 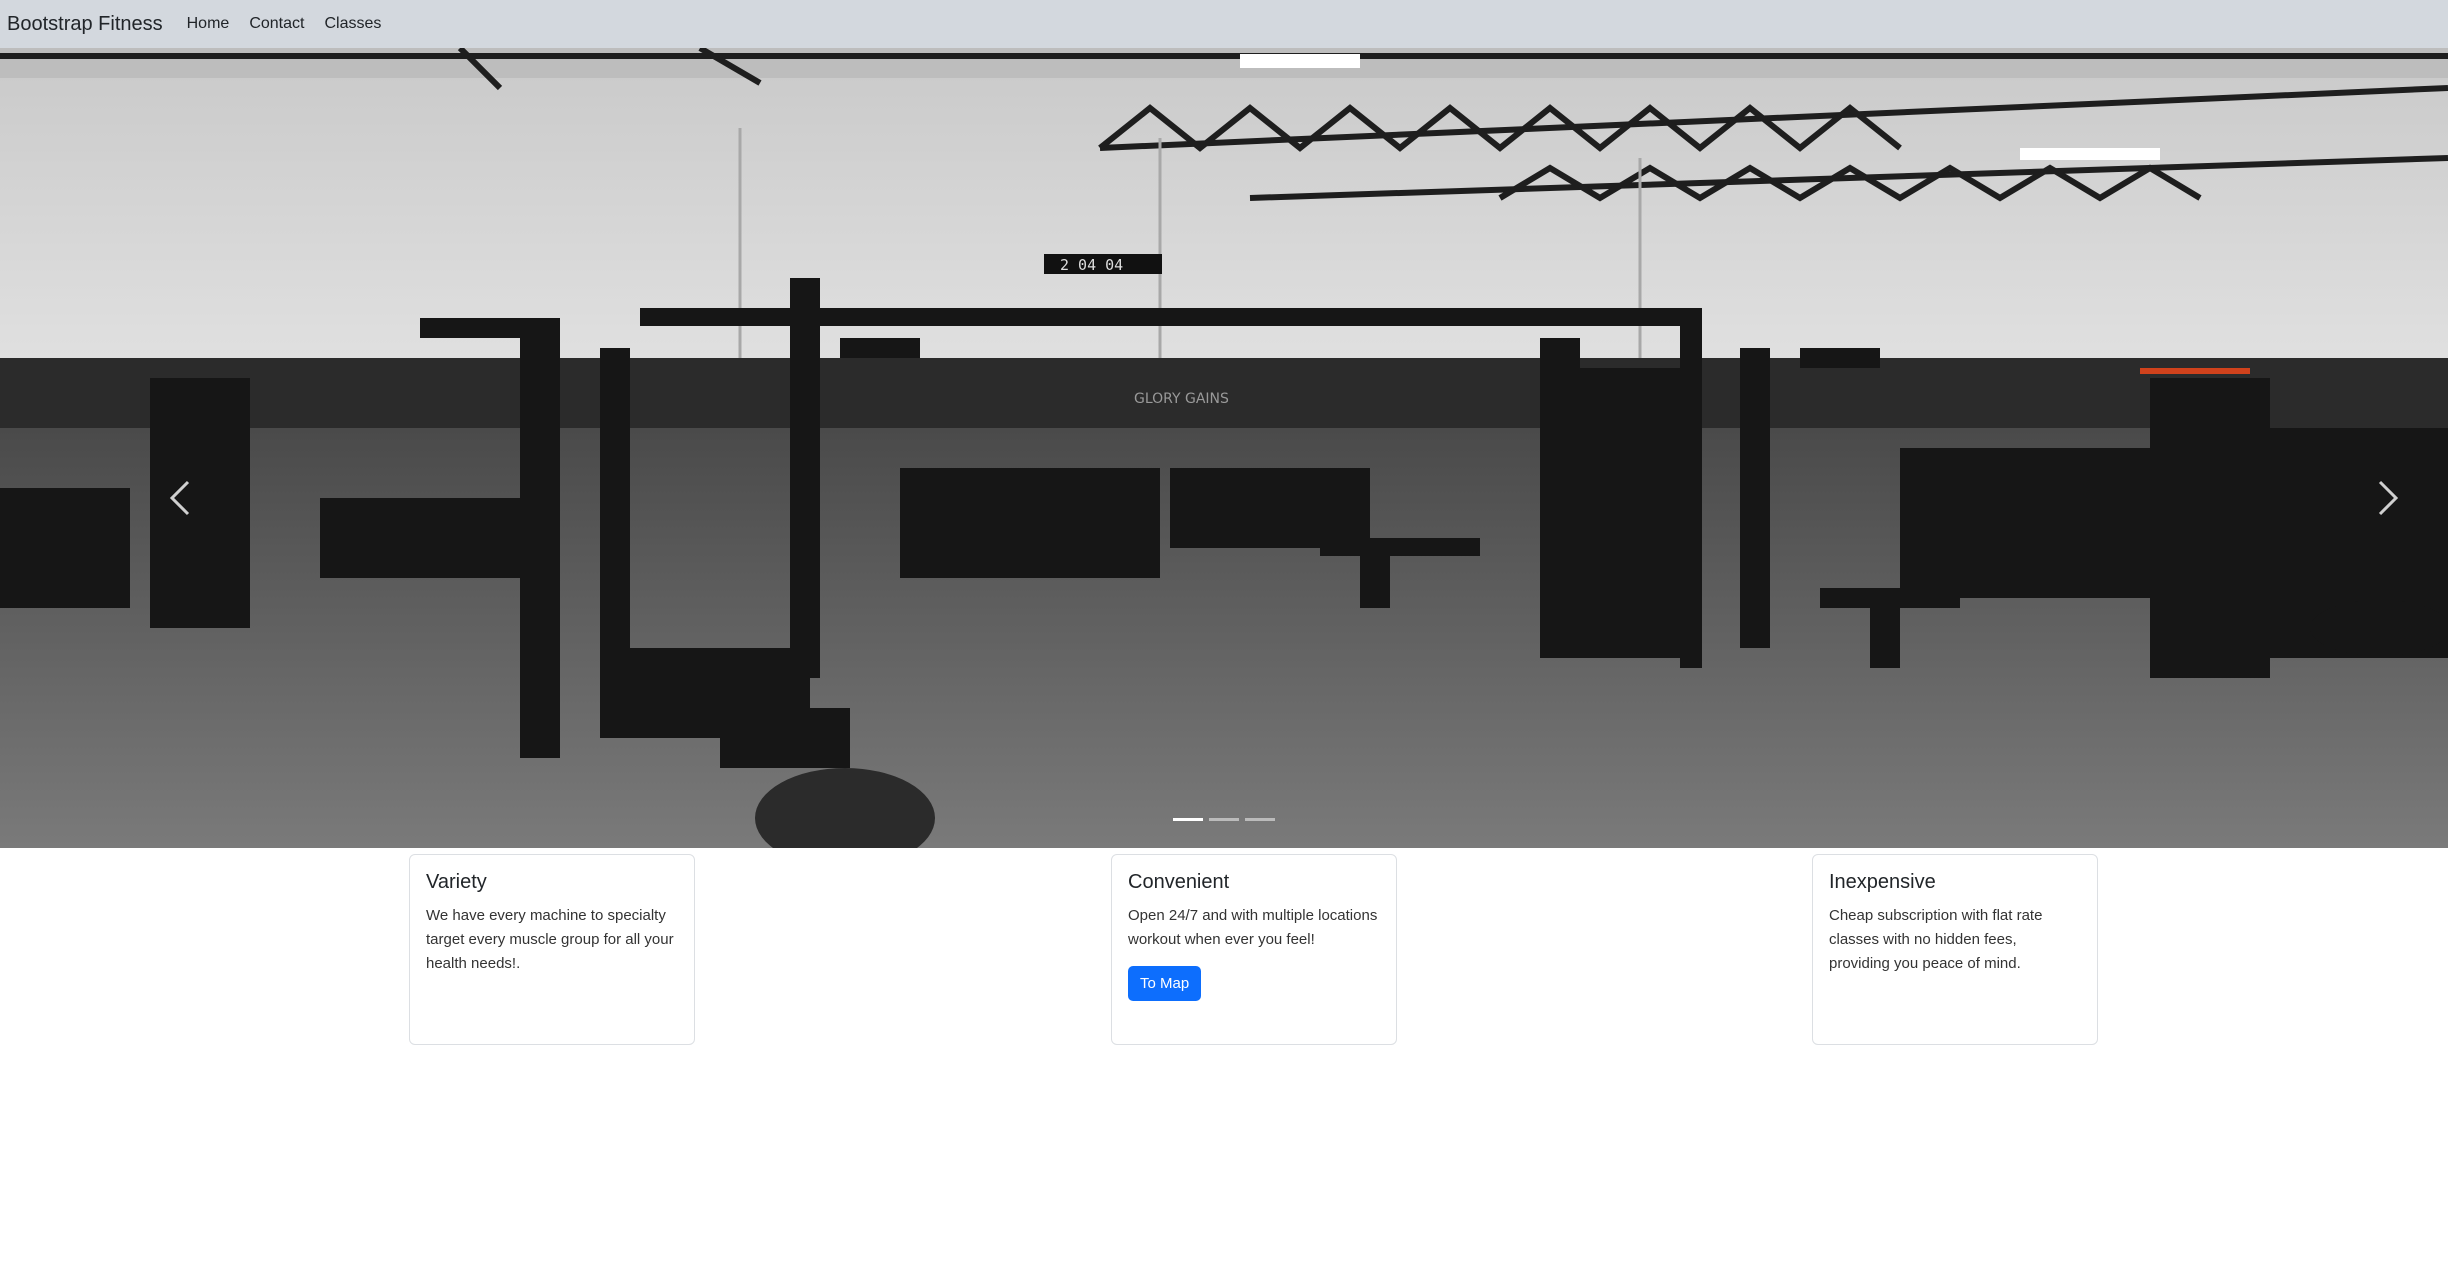 What do you see at coordinates (1224, 24) in the screenshot?
I see `navbar: Bootstrap Fitness Home Contact Classes` at bounding box center [1224, 24].